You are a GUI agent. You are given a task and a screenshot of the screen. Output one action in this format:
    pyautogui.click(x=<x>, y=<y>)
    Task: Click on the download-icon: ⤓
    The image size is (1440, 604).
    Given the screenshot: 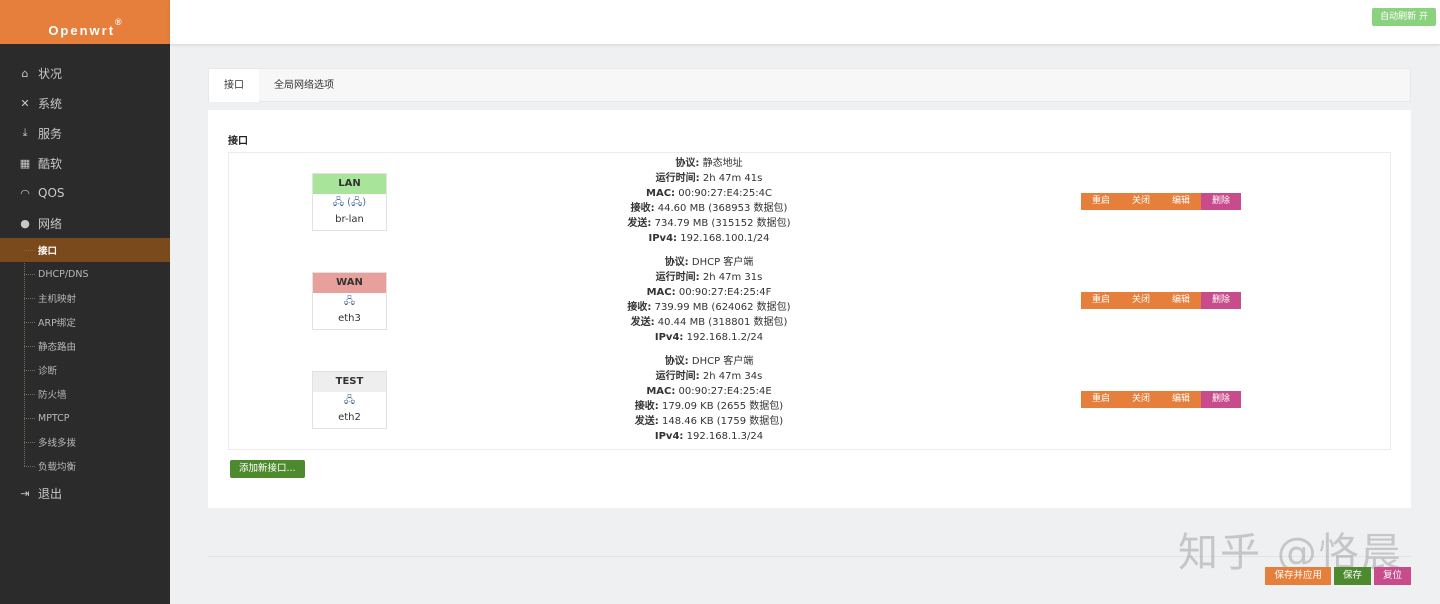 What is the action you would take?
    pyautogui.click(x=25, y=132)
    